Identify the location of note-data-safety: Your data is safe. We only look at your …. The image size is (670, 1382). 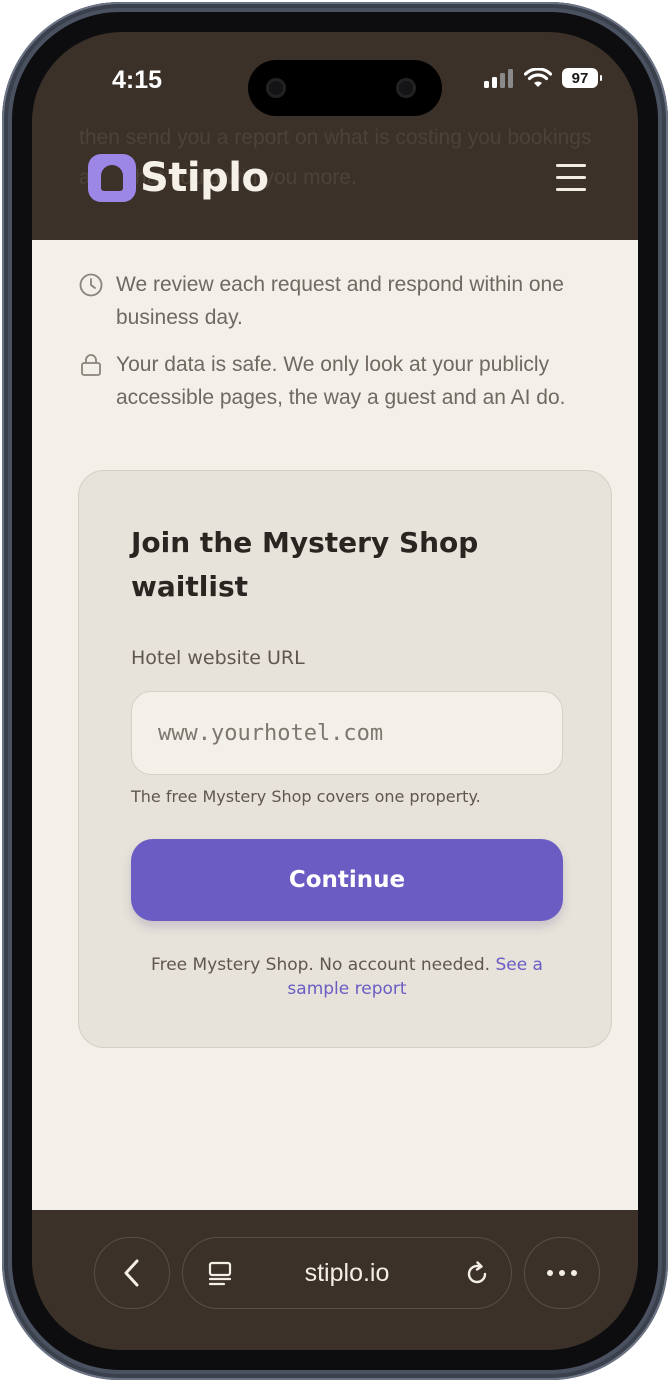
(342, 381).